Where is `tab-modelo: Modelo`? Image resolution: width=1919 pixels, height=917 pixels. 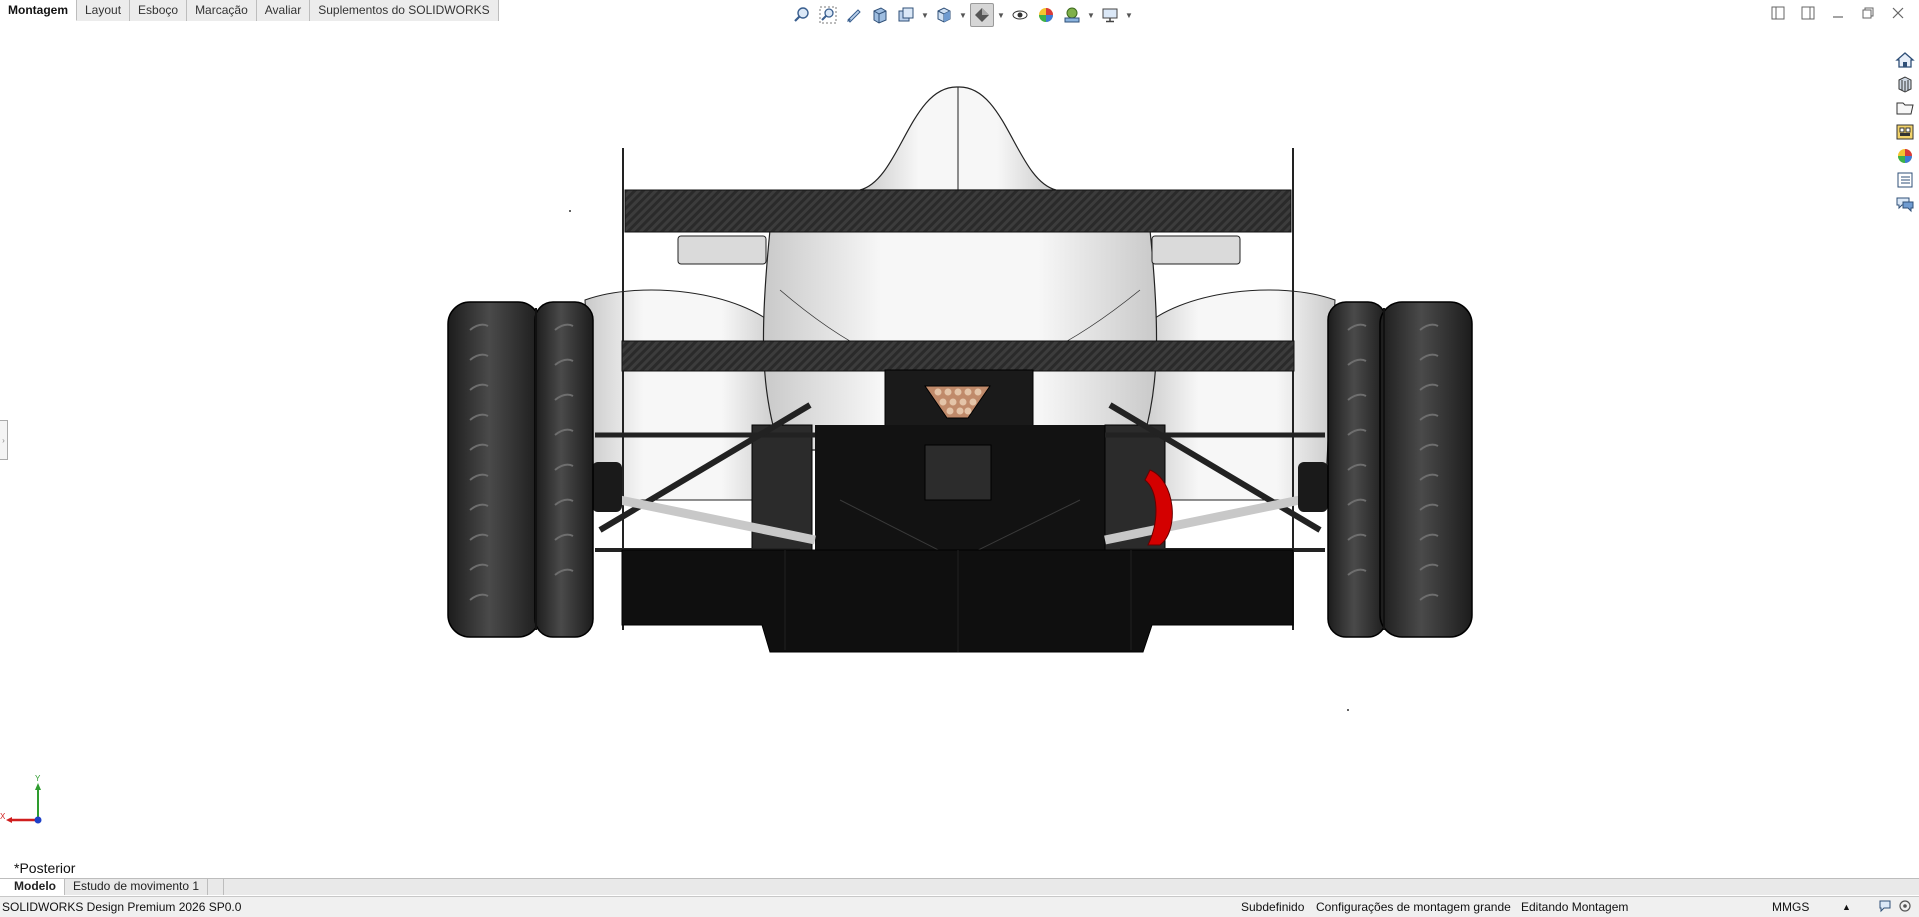 tab-modelo: Modelo is located at coordinates (32, 887).